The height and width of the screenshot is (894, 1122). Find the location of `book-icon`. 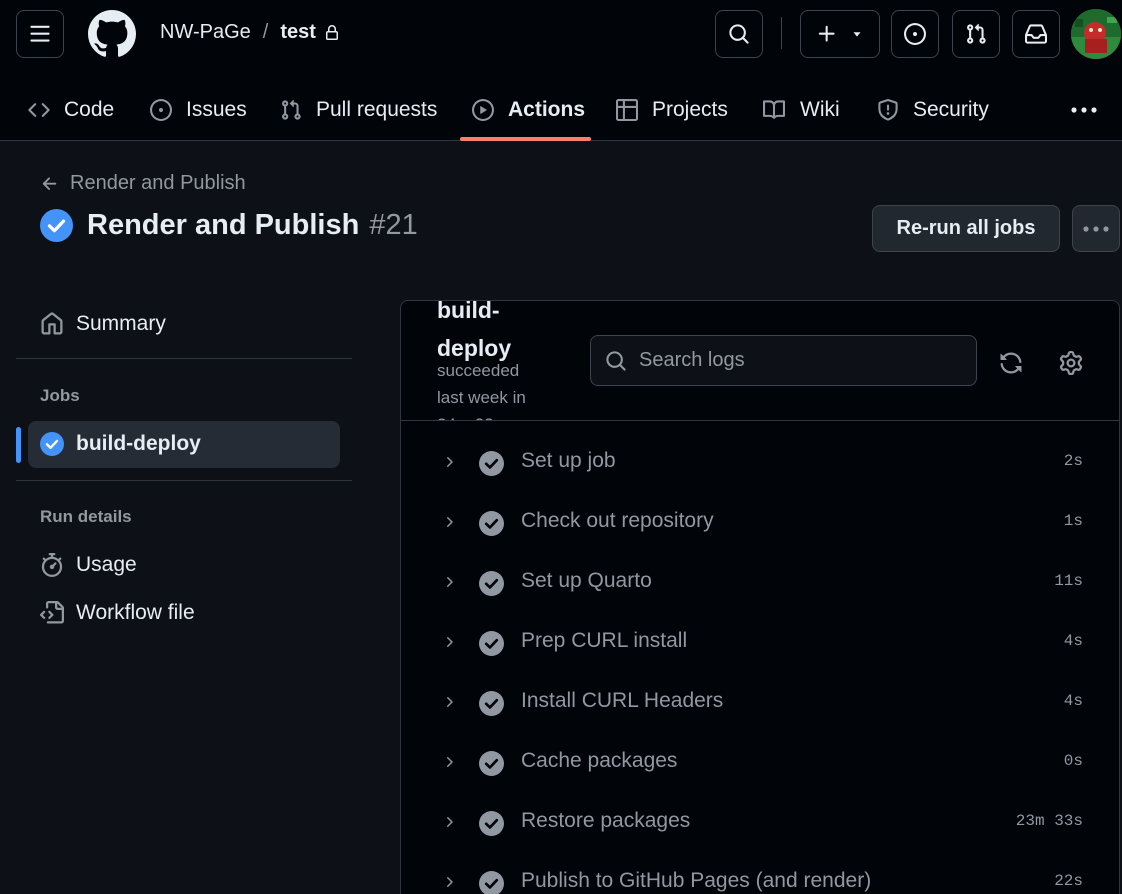

book-icon is located at coordinates (774, 110).